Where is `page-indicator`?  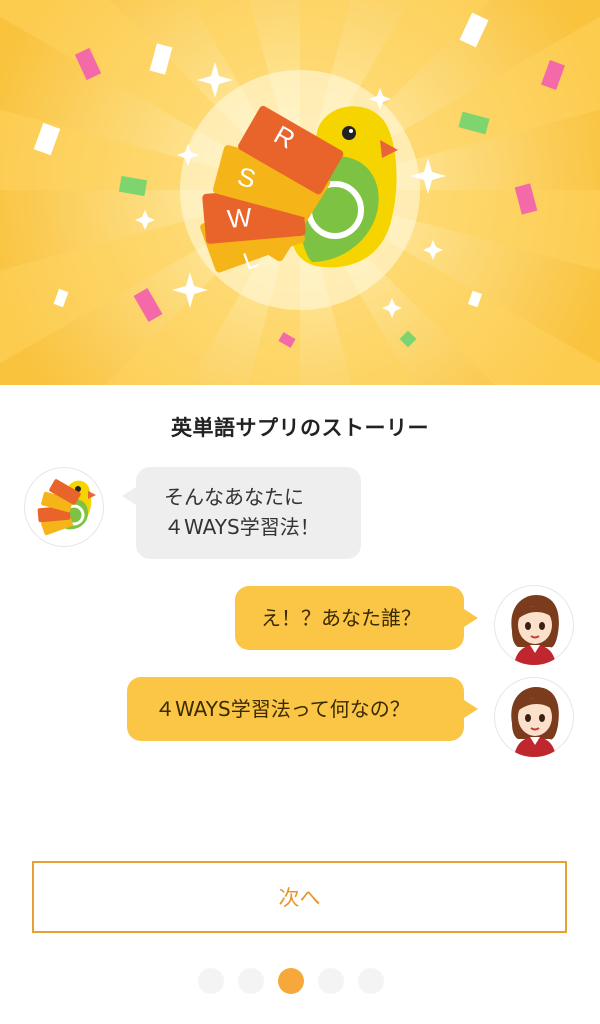
page-indicator is located at coordinates (300, 982).